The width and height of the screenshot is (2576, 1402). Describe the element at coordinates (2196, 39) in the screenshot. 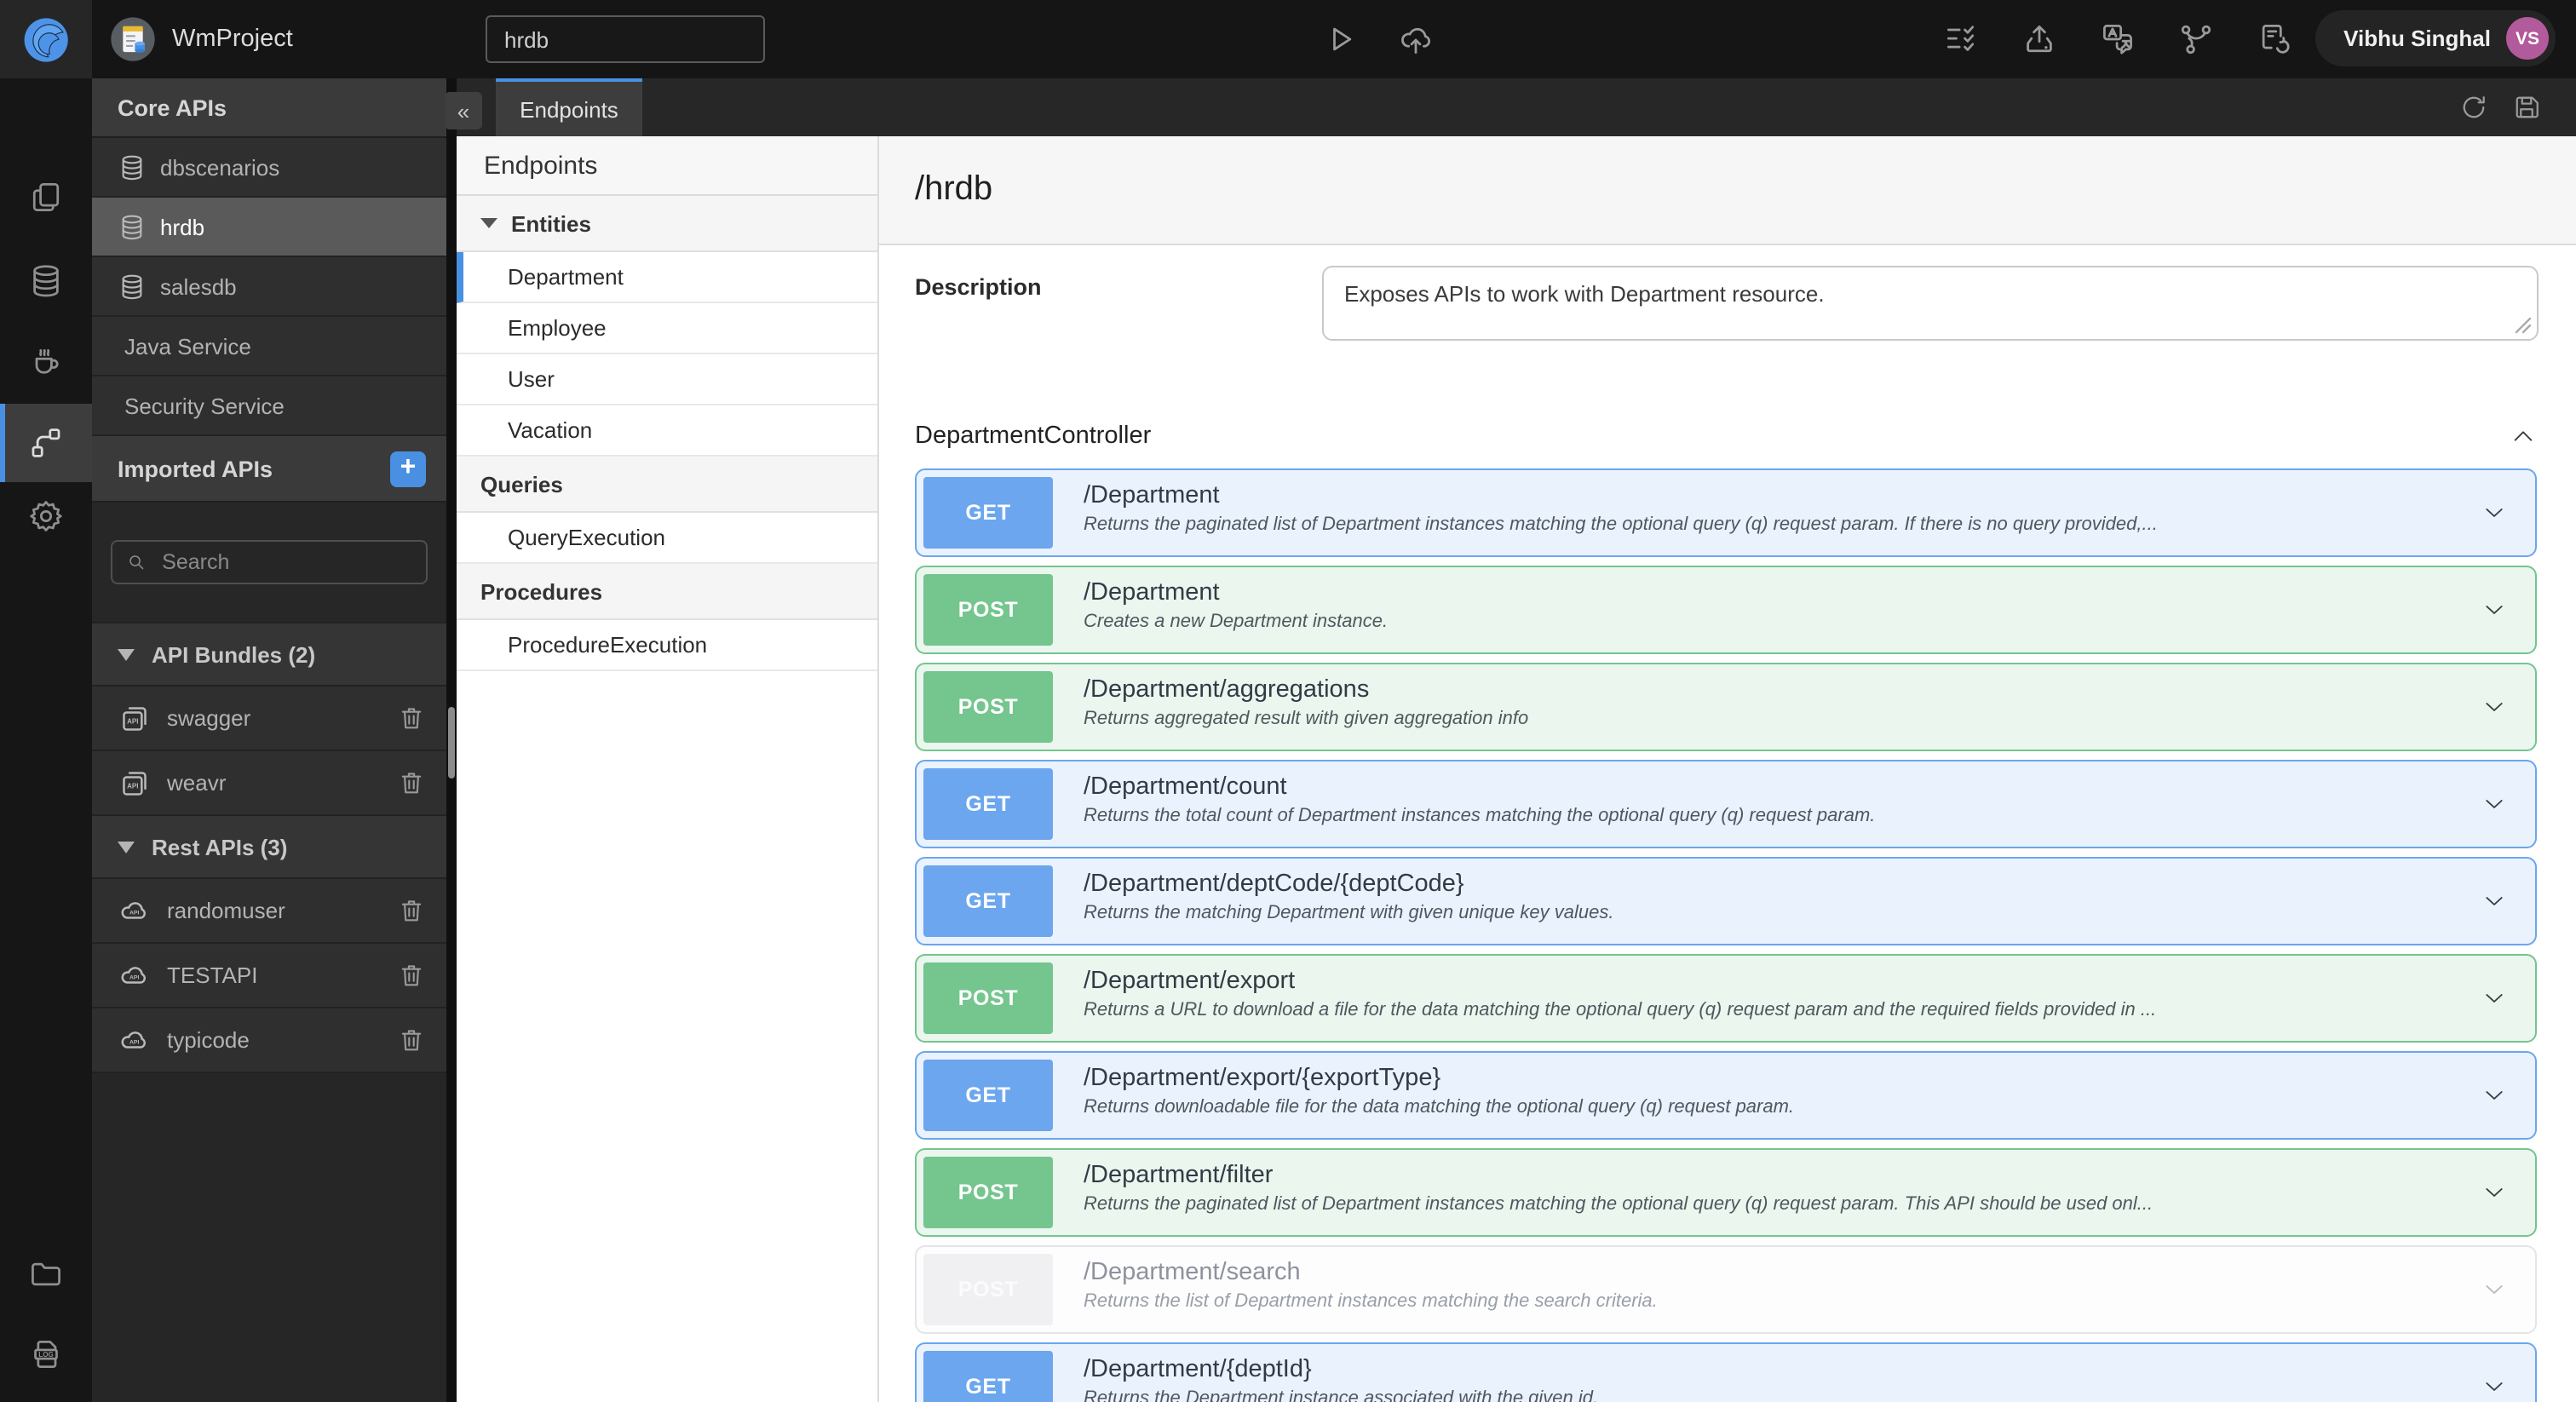

I see `version-control-icon` at that location.